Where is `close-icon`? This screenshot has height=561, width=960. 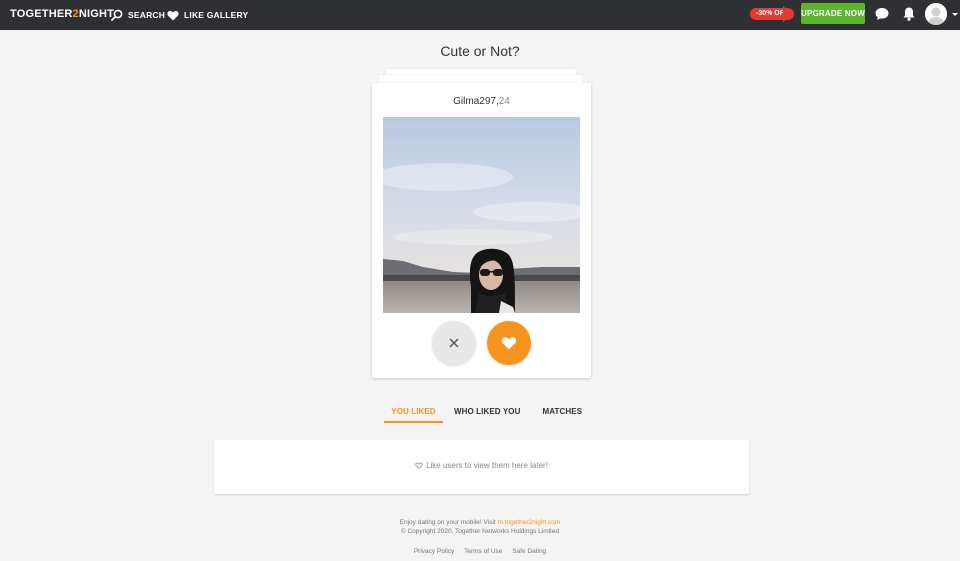
close-icon is located at coordinates (454, 343).